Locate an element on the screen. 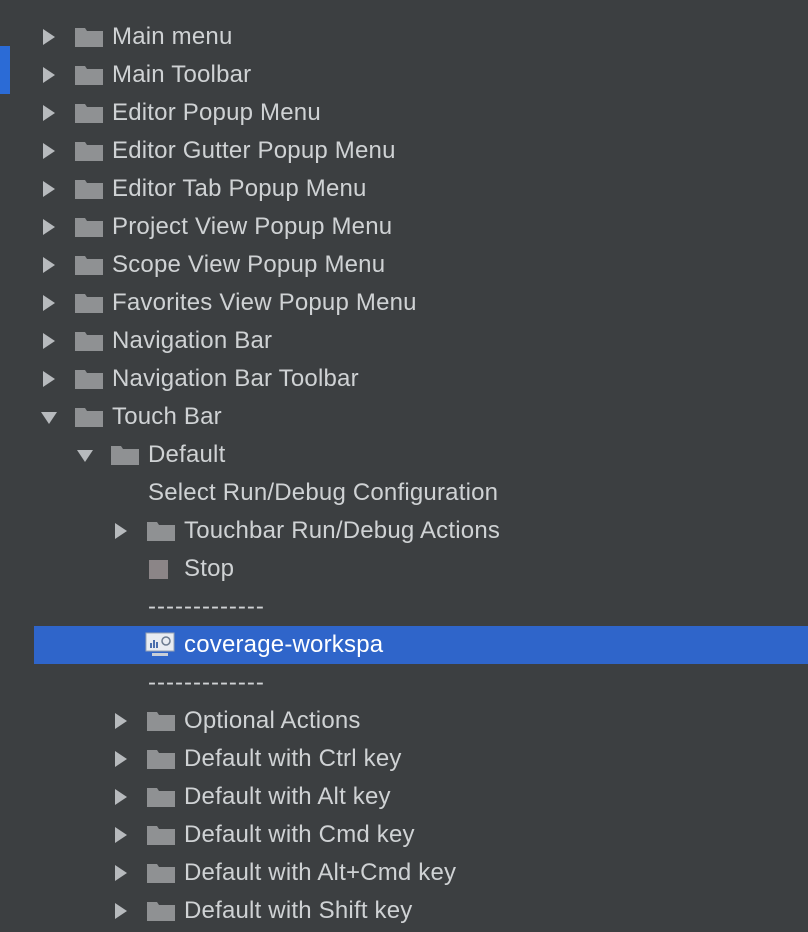  tree-row: Default with Alt+Cmd key is located at coordinates (421, 873).